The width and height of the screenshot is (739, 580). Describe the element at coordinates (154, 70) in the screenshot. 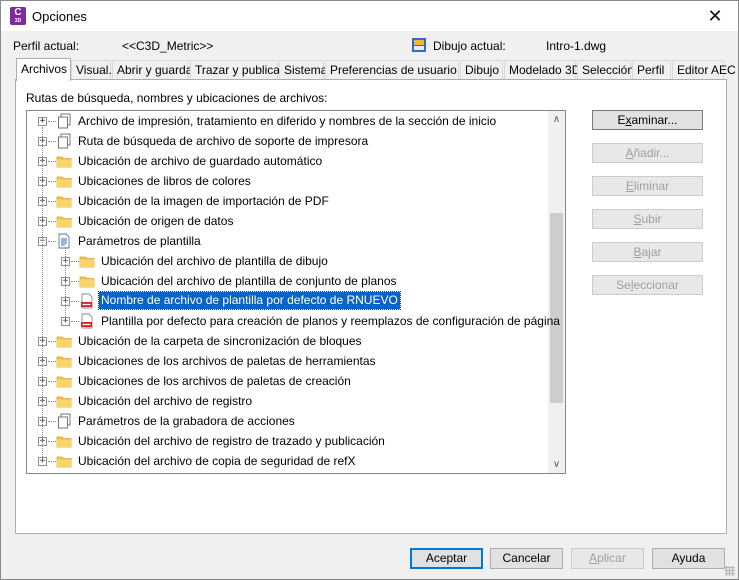

I see `tab-abrir-y-guardar: Abrir y guardar` at that location.